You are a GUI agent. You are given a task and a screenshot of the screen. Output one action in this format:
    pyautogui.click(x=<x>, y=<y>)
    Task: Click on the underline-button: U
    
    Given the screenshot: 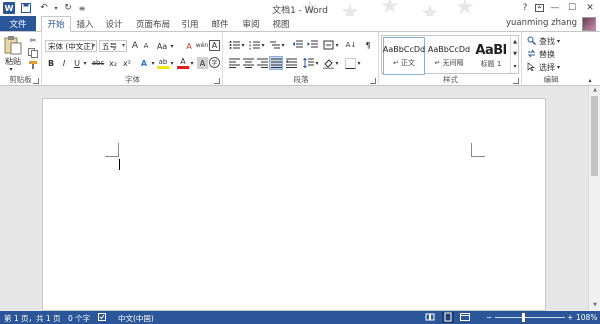 What is the action you would take?
    pyautogui.click(x=77, y=63)
    